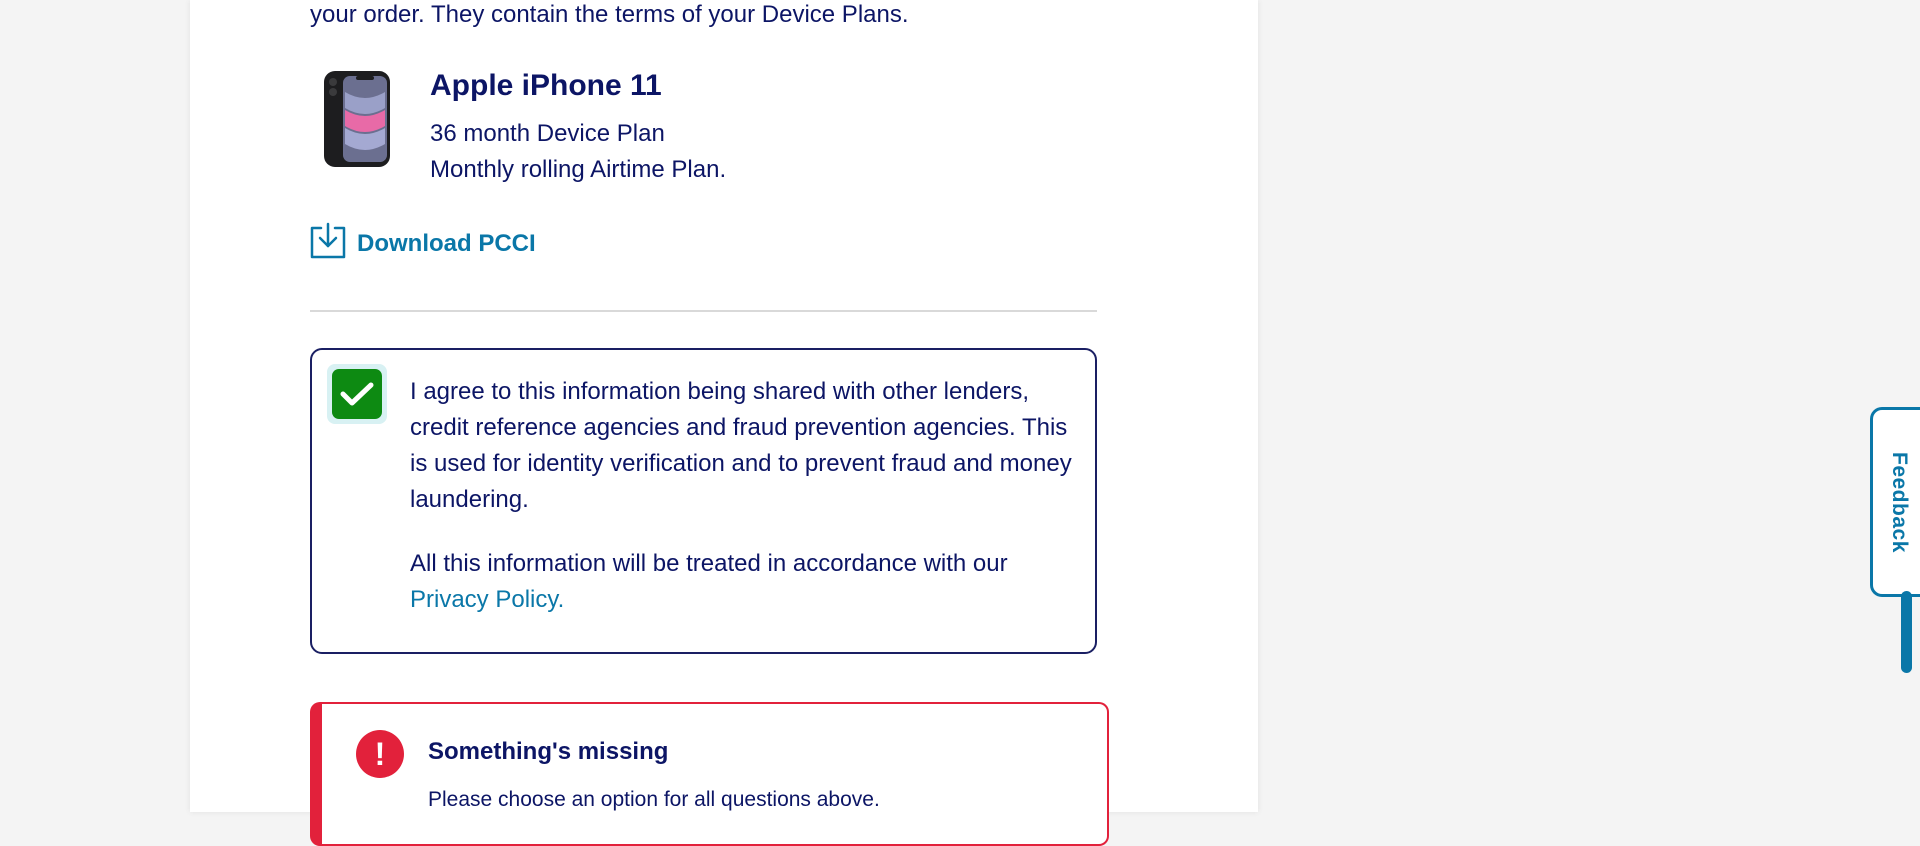 This screenshot has height=846, width=1920. I want to click on privacy-notice-suffix: ., so click(561, 599).